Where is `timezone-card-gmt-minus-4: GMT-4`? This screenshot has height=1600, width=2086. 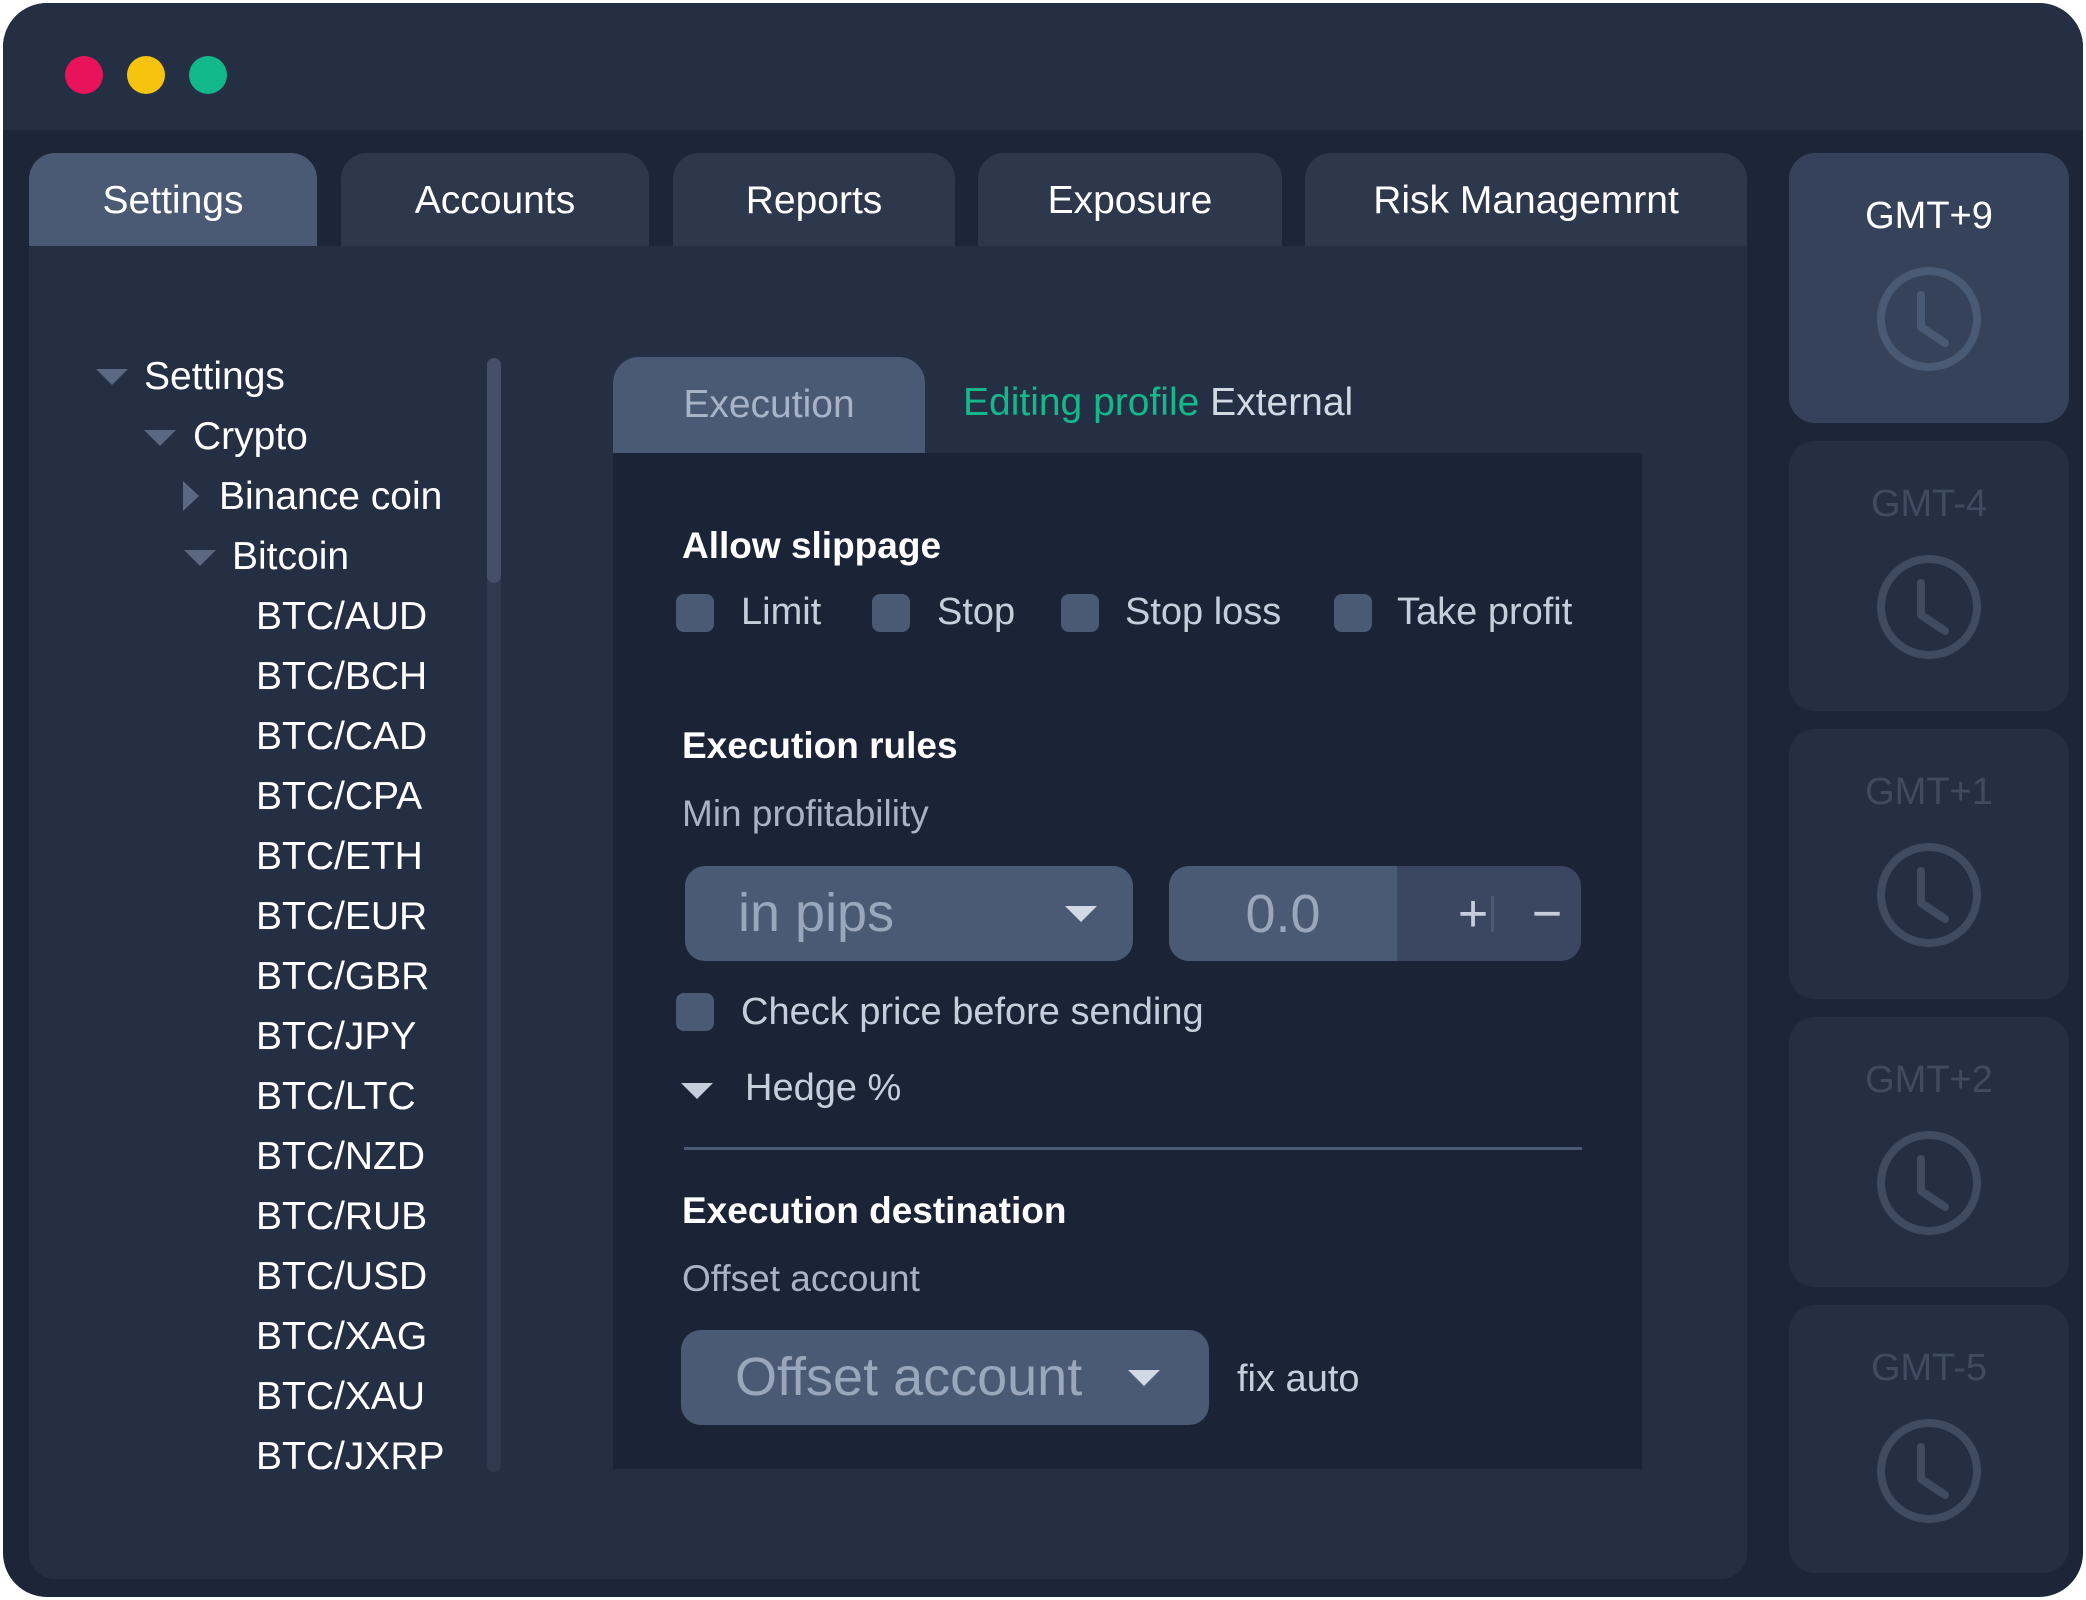 timezone-card-gmt-minus-4: GMT-4 is located at coordinates (1929, 576).